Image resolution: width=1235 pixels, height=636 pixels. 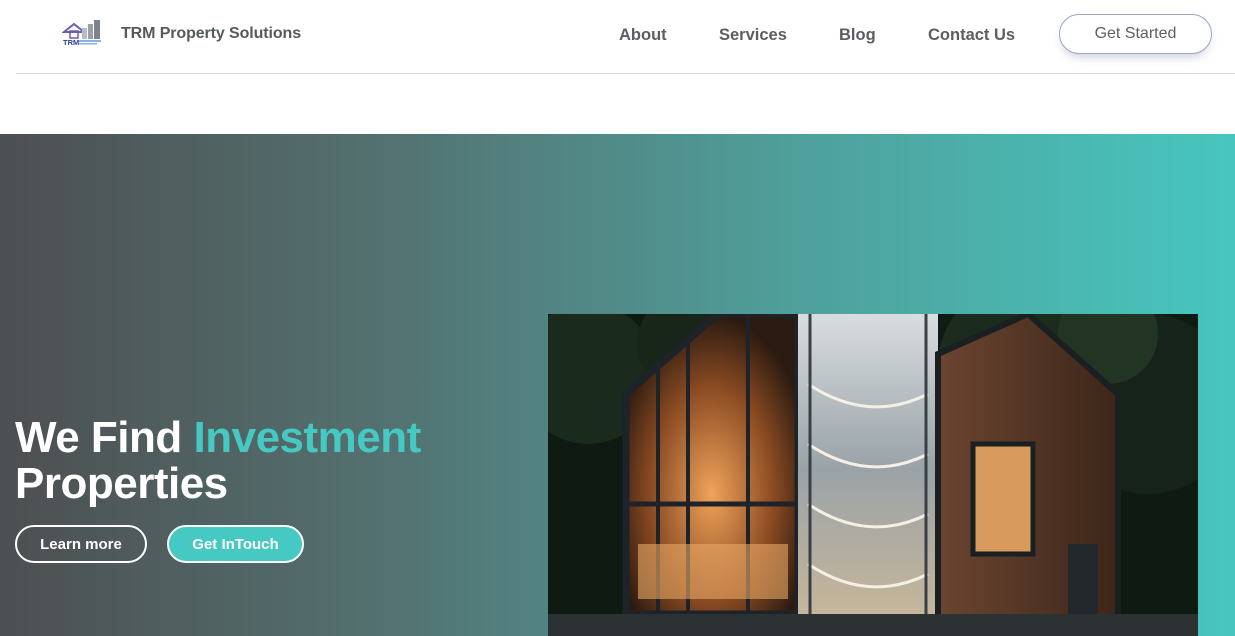 What do you see at coordinates (83, 33) in the screenshot?
I see `trm-logo: TRM` at bounding box center [83, 33].